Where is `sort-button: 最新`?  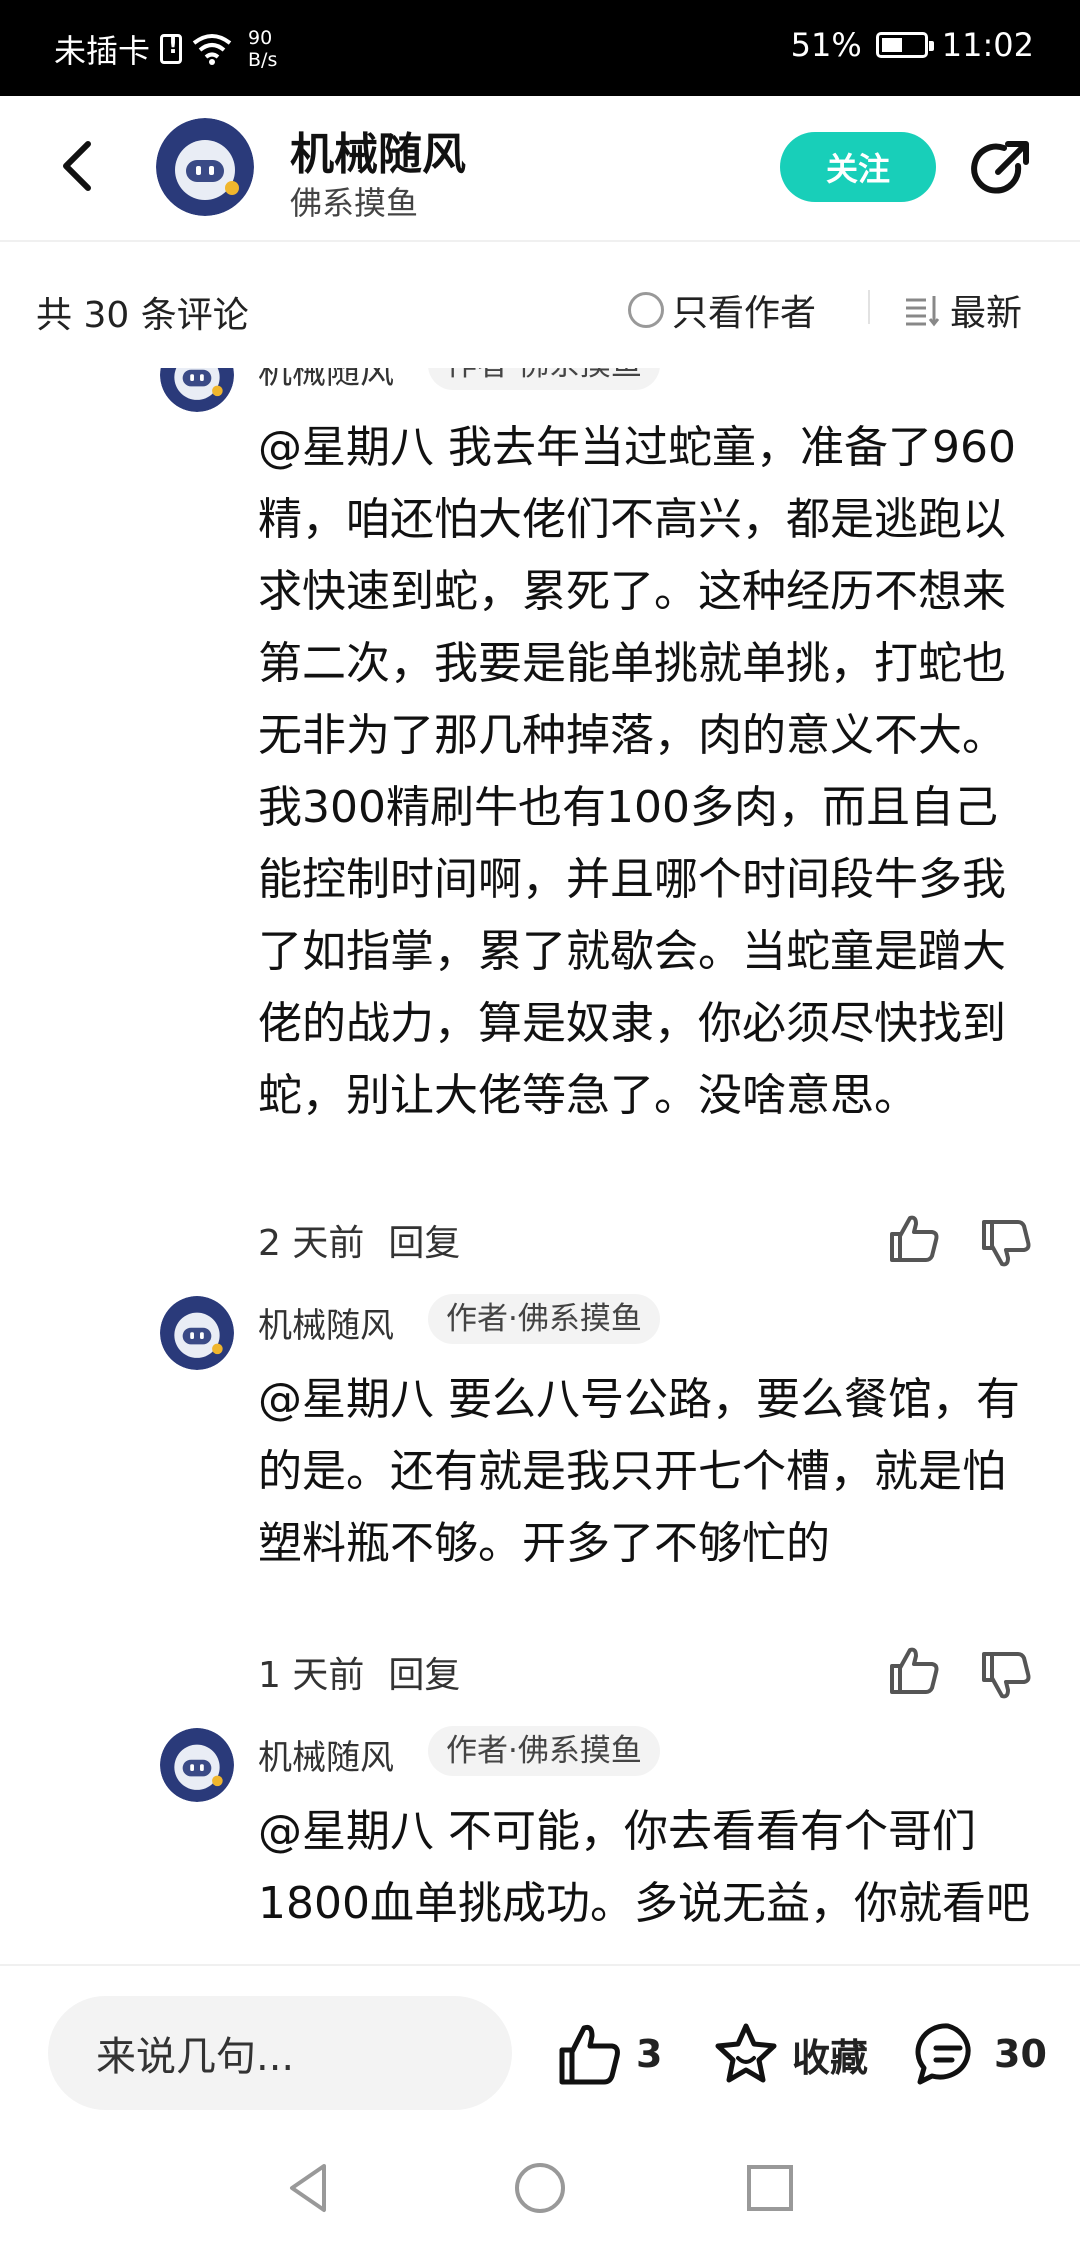 sort-button: 最新 is located at coordinates (963, 310).